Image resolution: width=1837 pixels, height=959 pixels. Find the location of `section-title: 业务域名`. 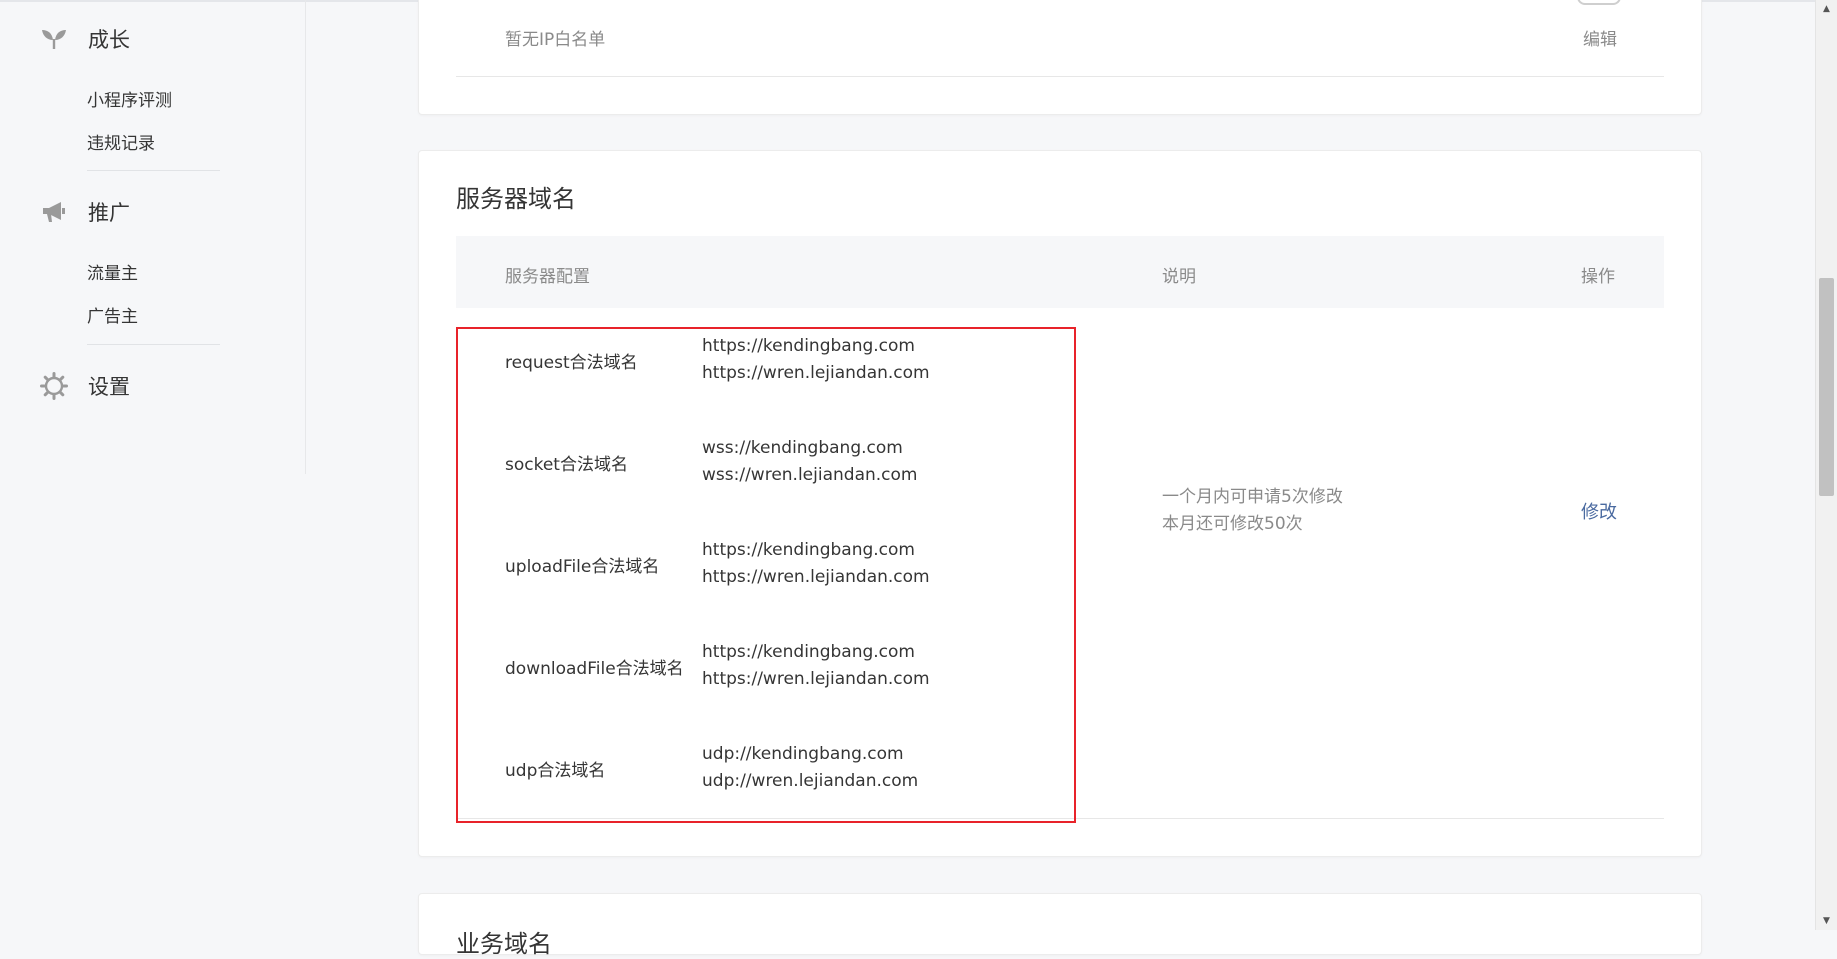

section-title: 业务域名 is located at coordinates (504, 944).